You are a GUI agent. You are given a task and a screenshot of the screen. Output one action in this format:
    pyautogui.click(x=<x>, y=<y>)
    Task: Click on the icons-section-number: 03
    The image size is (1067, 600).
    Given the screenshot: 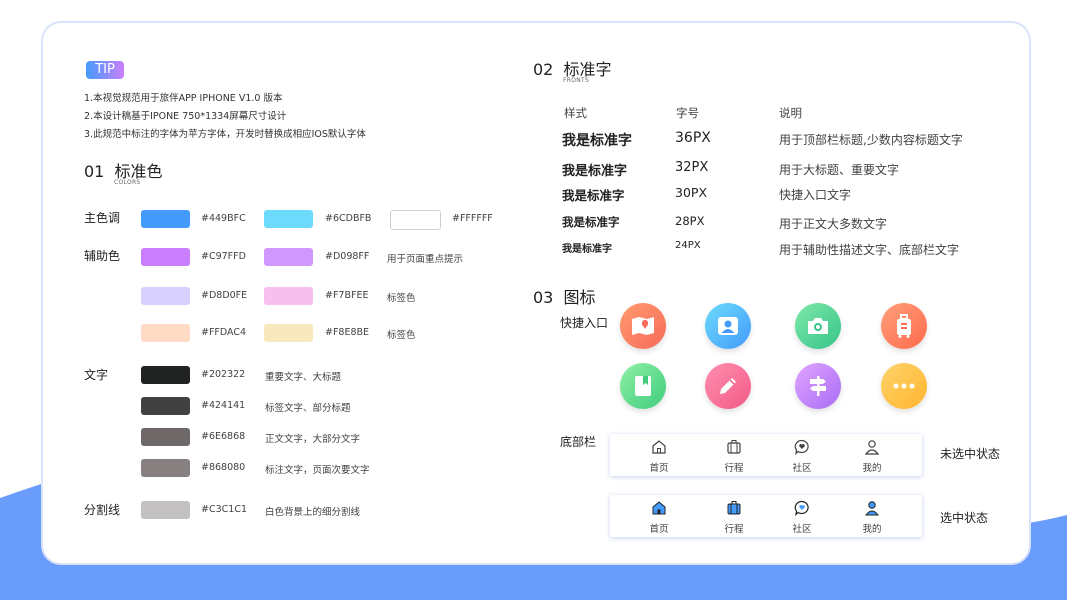 What is the action you would take?
    pyautogui.click(x=543, y=297)
    